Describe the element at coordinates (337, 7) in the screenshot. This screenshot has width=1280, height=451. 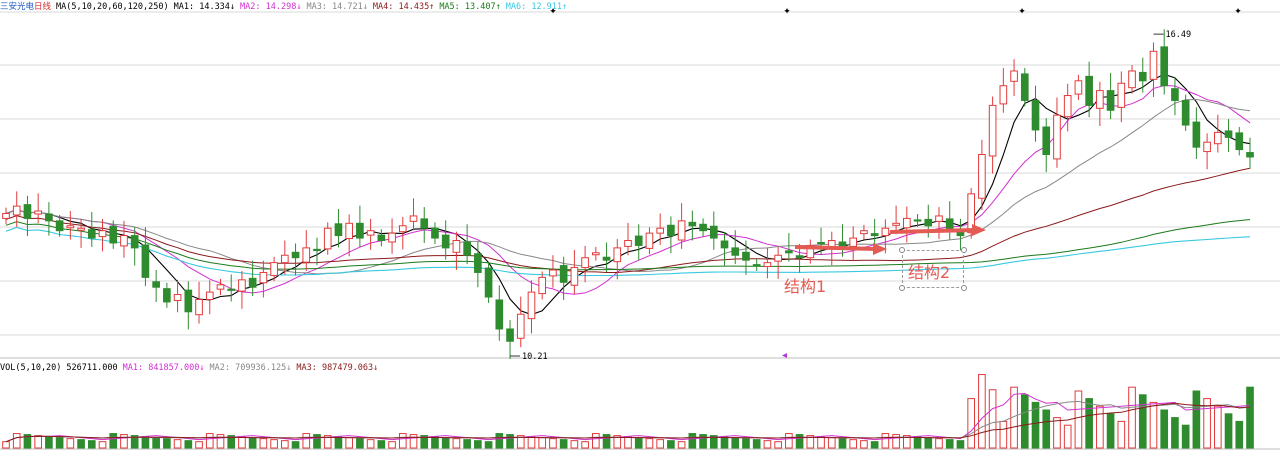
I see `indicator-value: MA3: 14.721↓` at that location.